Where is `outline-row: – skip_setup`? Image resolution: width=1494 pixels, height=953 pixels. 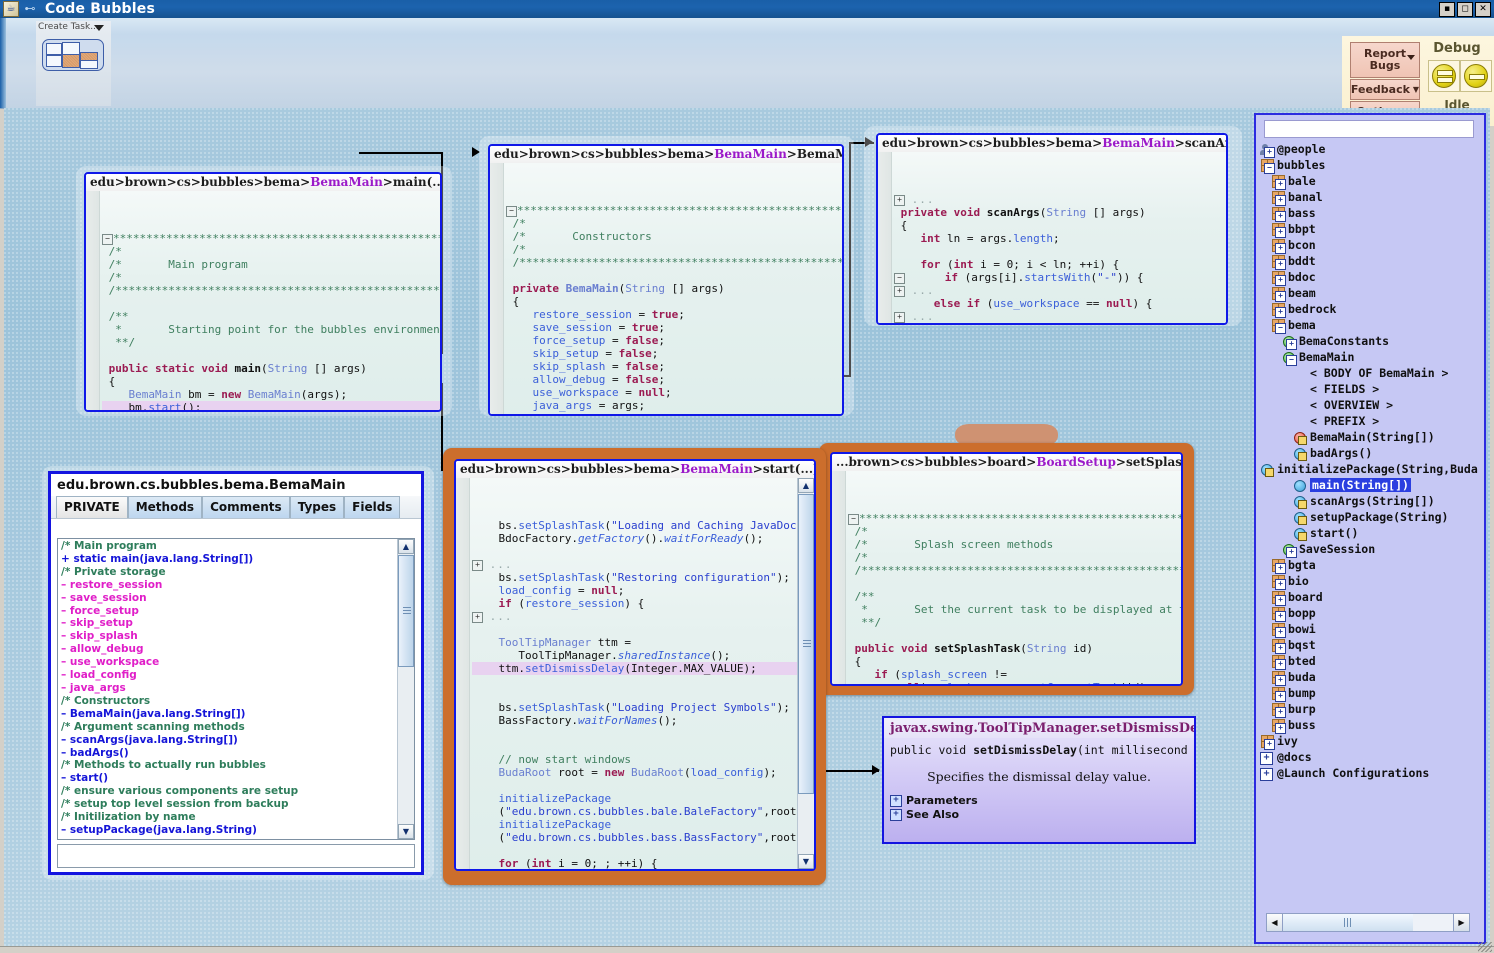
outline-row: – skip_setup is located at coordinates (228, 623).